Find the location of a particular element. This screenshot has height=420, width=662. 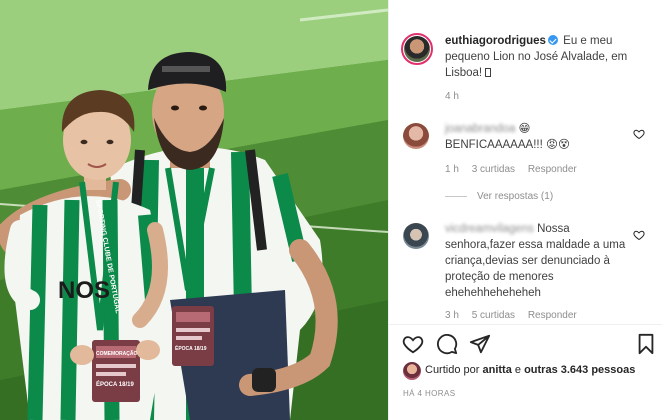

likes-connector: e is located at coordinates (518, 370).